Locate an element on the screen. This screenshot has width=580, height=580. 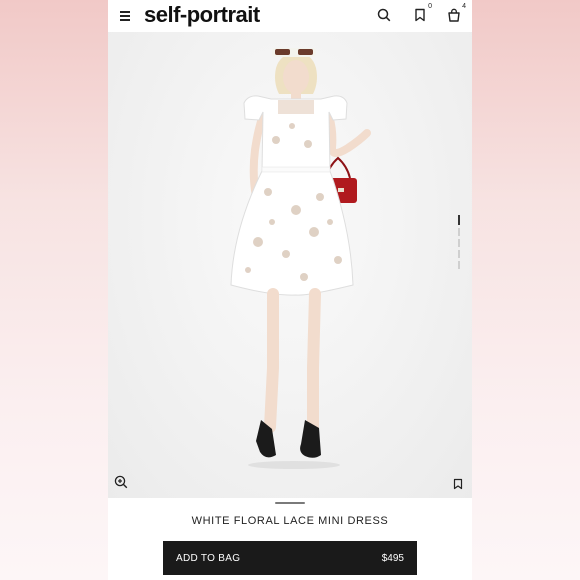
wishlist-count-badge: 0 is located at coordinates (430, 6).